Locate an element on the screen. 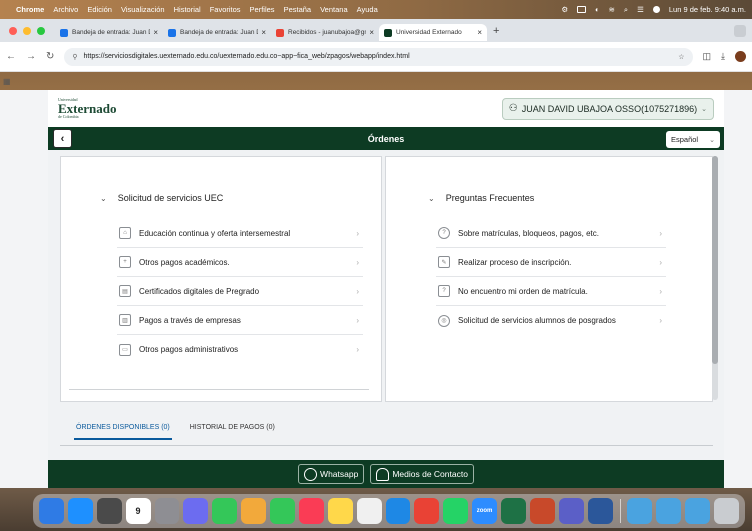 This screenshot has height=531, width=752. list-item-proceso-inscripcion: ✎ Realizar proceso de inscripción. › is located at coordinates (551, 262).